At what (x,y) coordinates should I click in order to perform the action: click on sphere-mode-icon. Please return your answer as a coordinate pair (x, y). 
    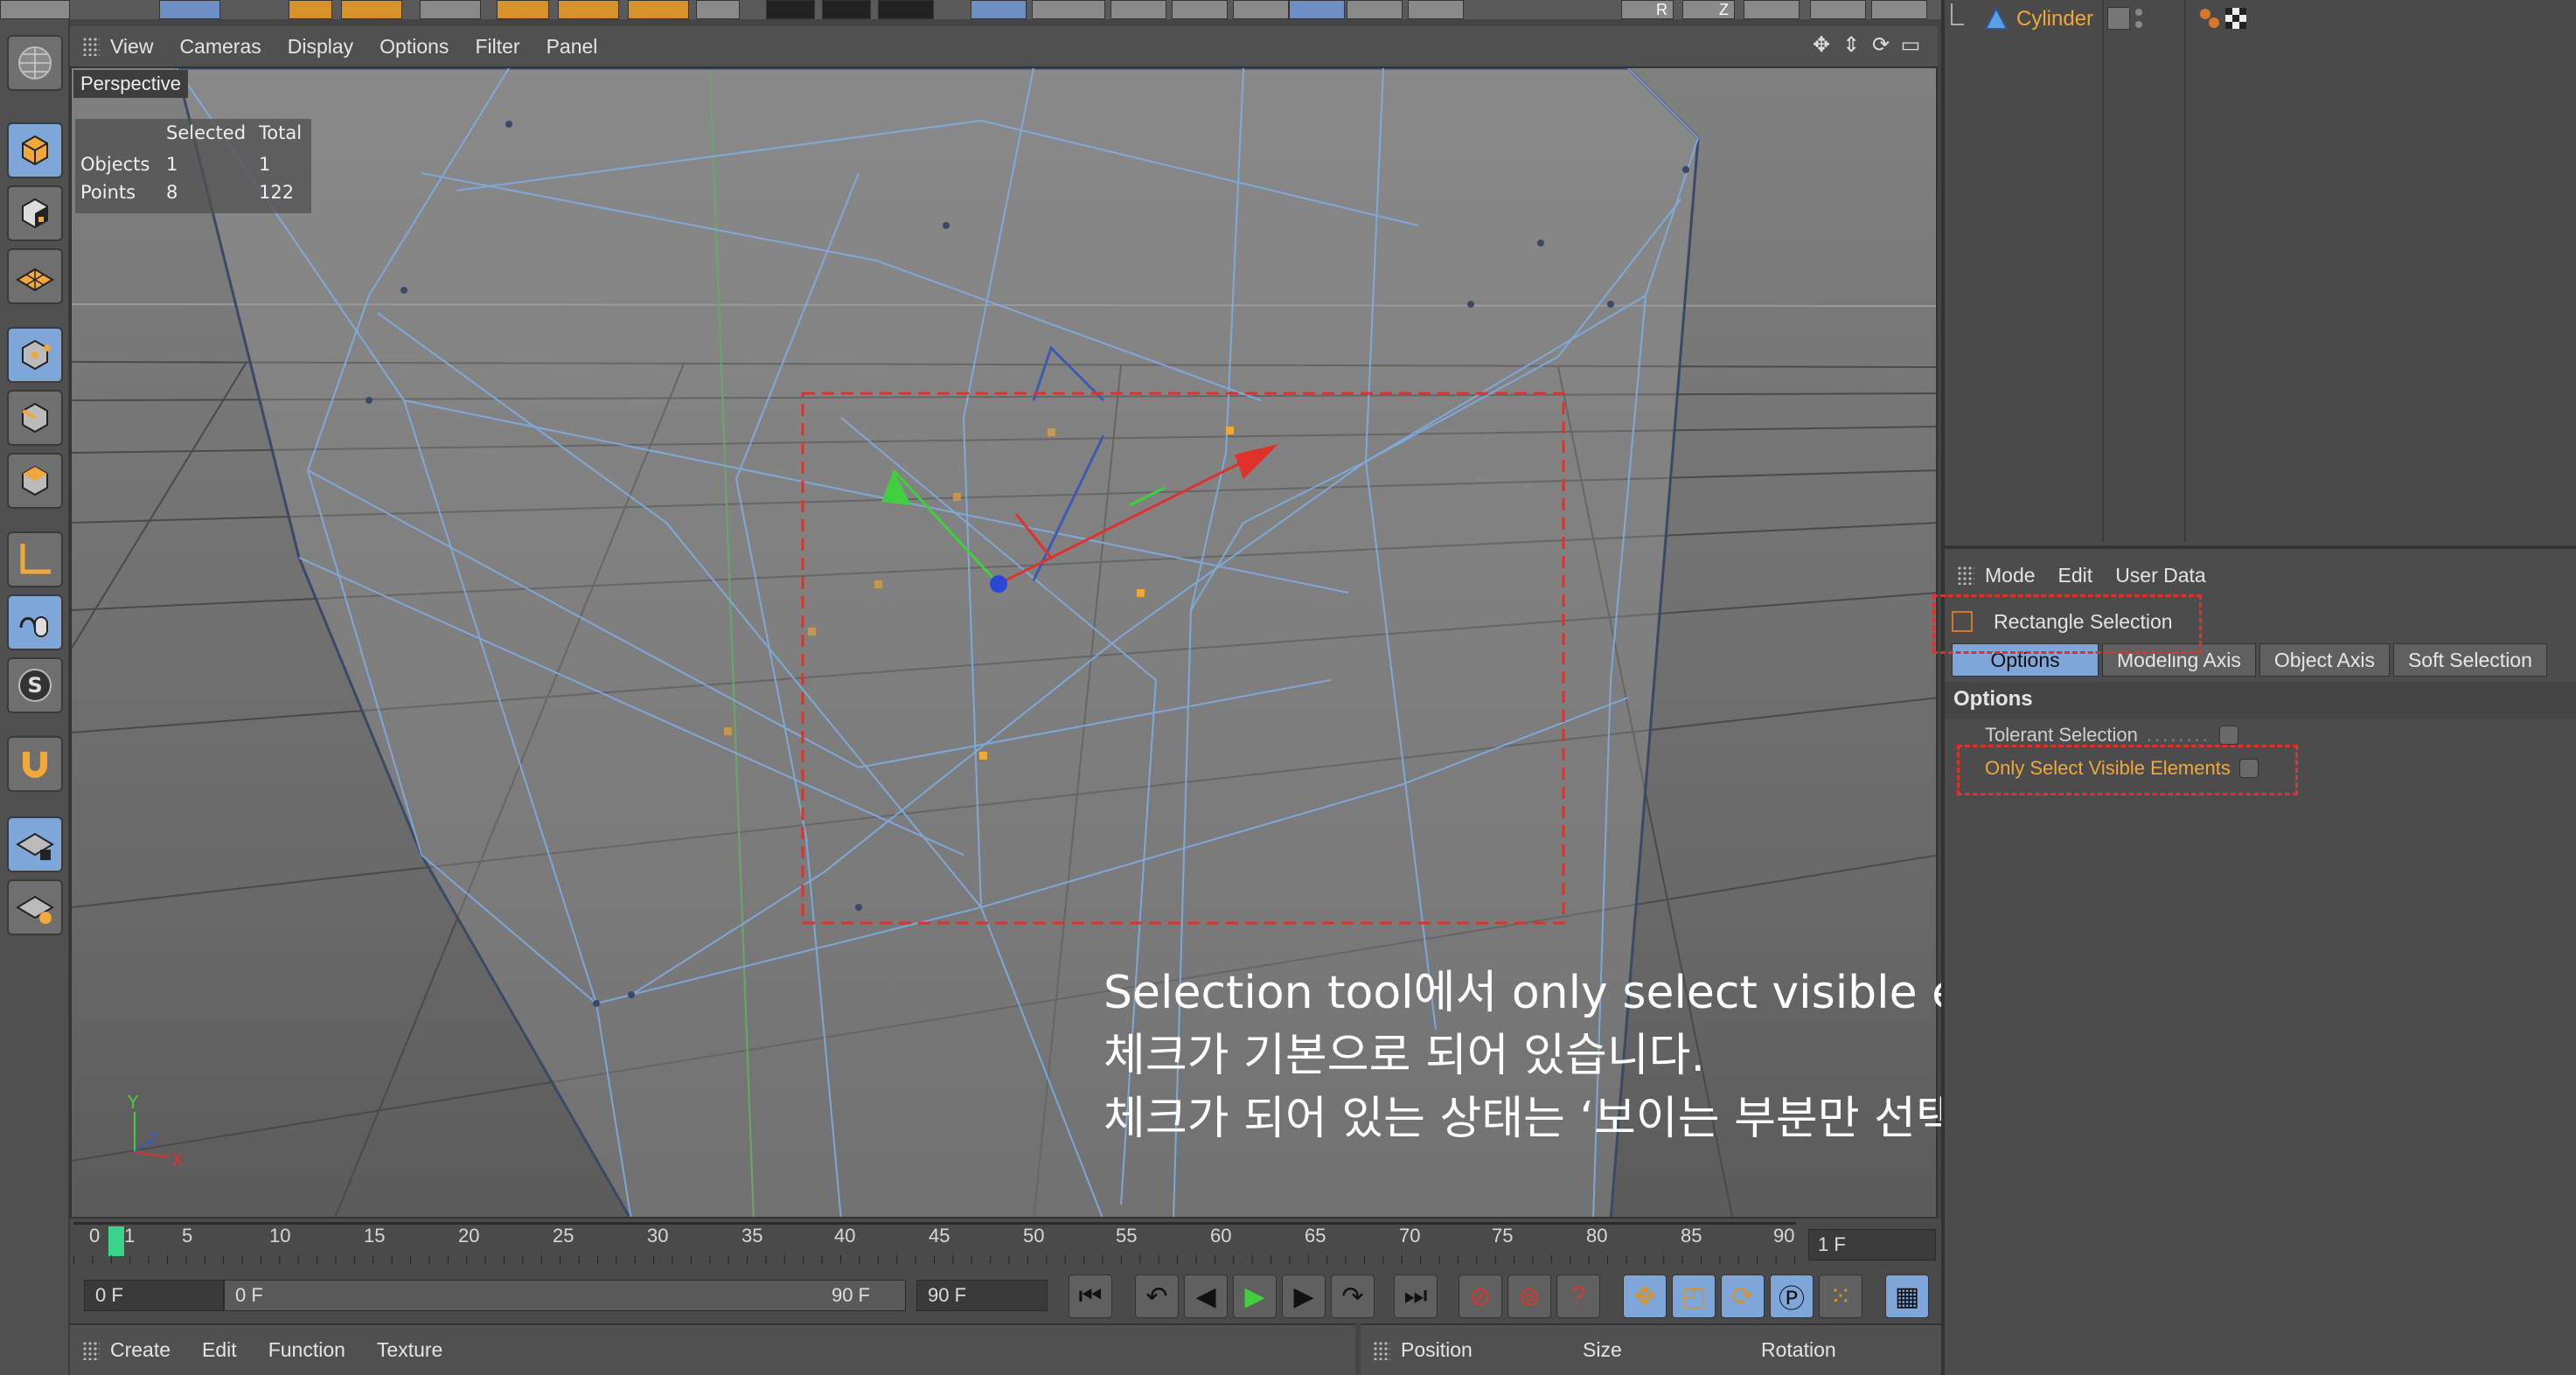
    Looking at the image, I should click on (35, 63).